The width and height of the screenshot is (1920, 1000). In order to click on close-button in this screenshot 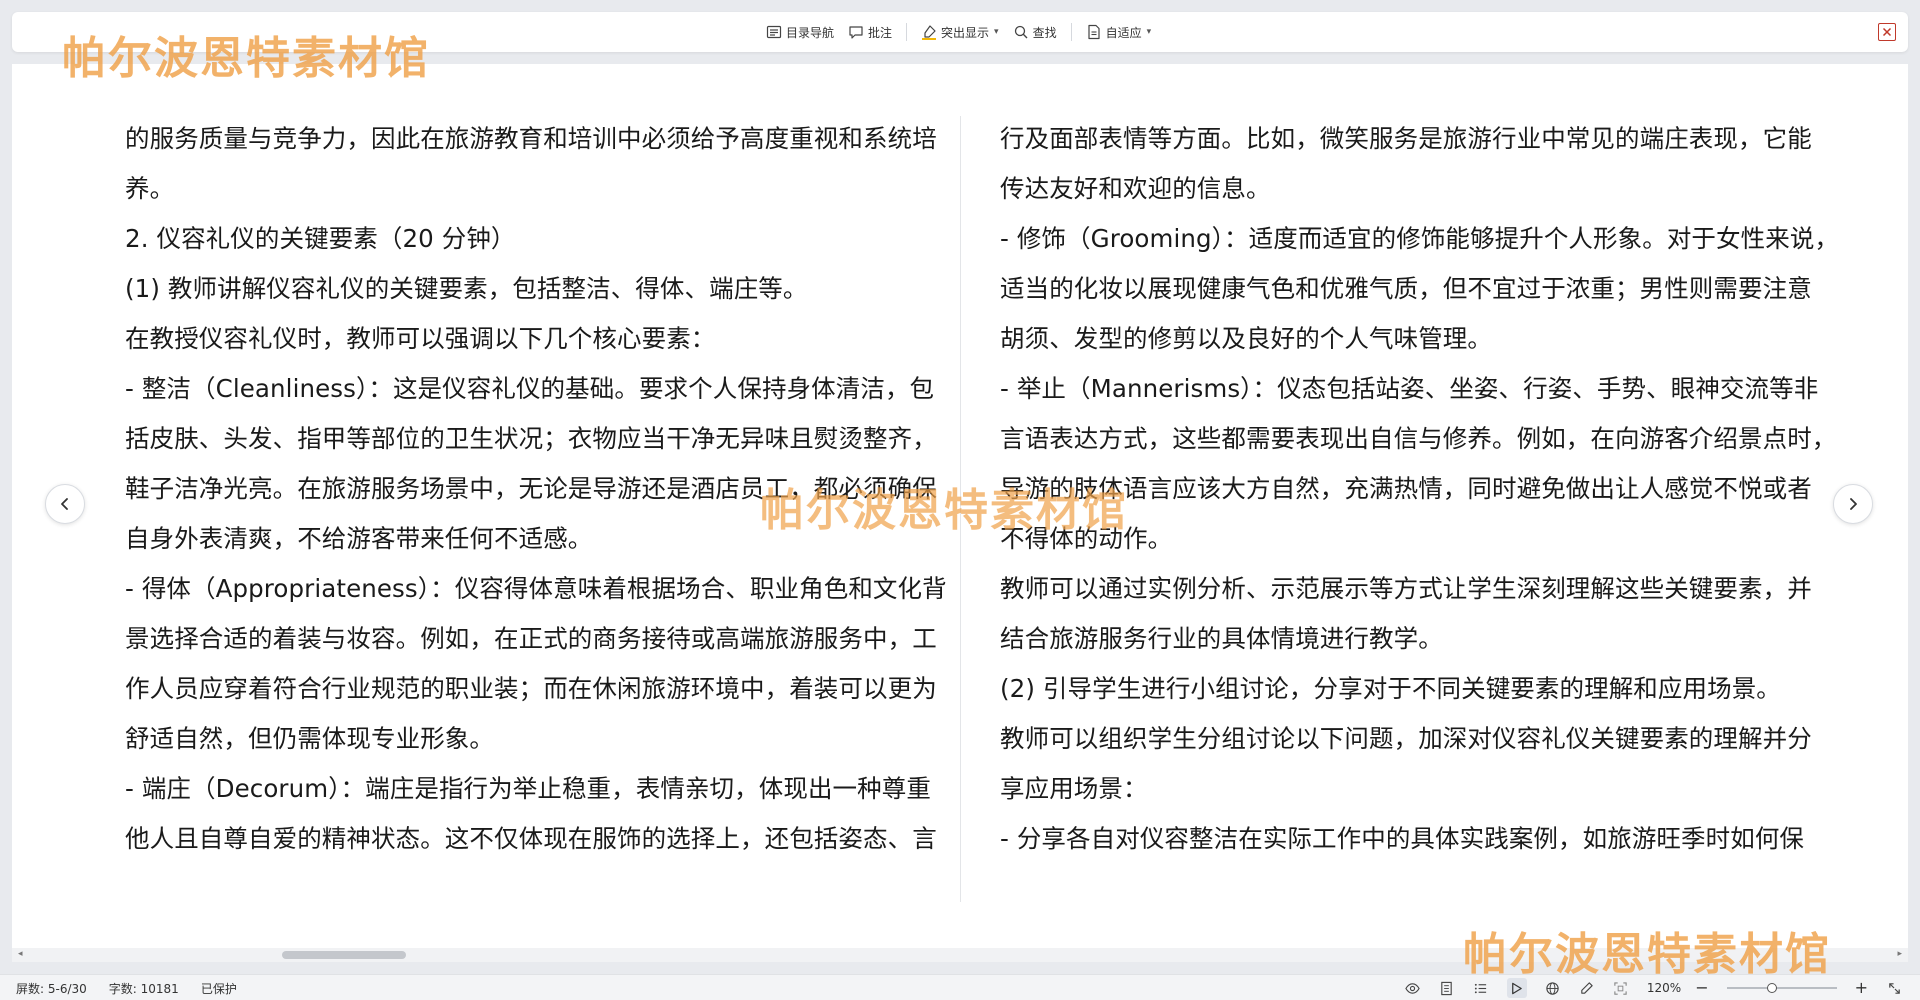, I will do `click(1887, 32)`.